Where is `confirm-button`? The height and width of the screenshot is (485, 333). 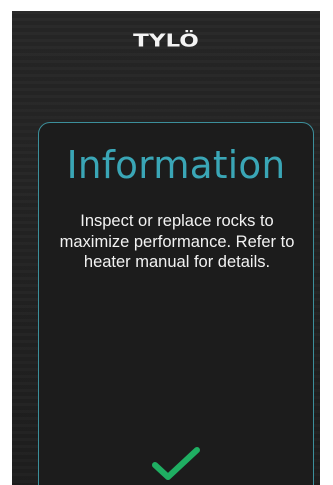 confirm-button is located at coordinates (176, 462).